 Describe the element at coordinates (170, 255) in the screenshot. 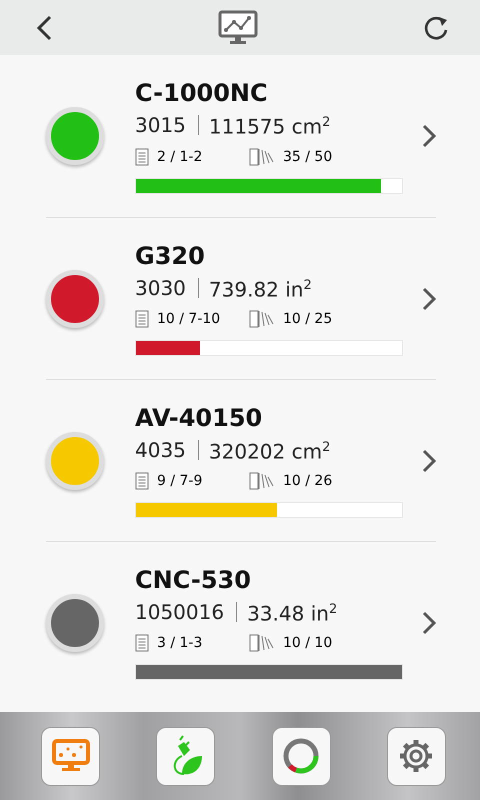

I see `machine-name: G320` at that location.